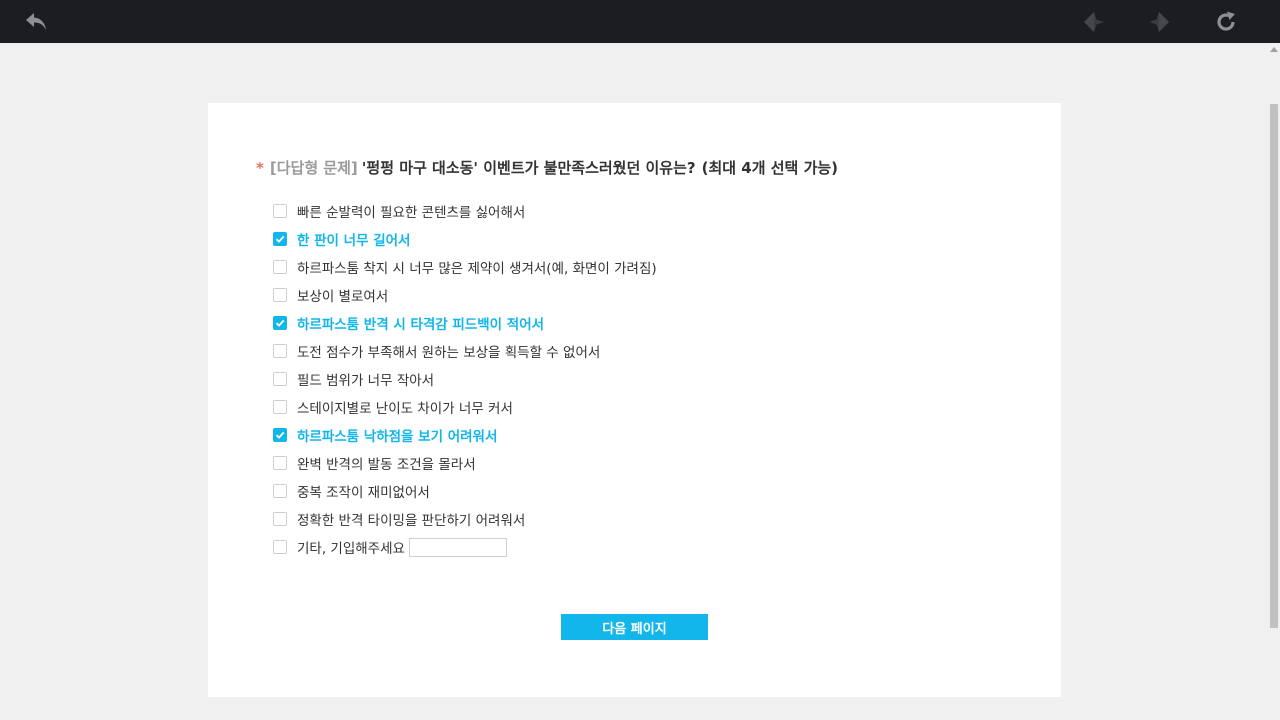 This screenshot has height=720, width=1280. What do you see at coordinates (465, 239) in the screenshot?
I see `option-item: 한 판이 너무 길어서` at bounding box center [465, 239].